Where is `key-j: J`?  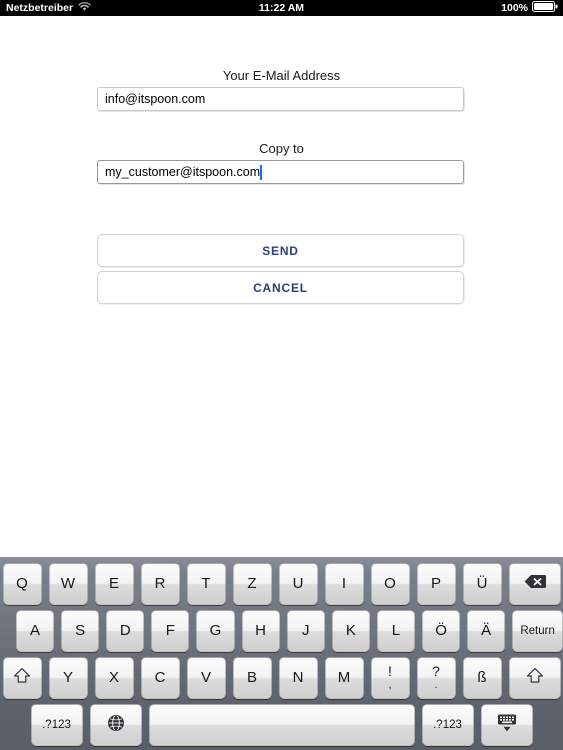
key-j: J is located at coordinates (305, 630).